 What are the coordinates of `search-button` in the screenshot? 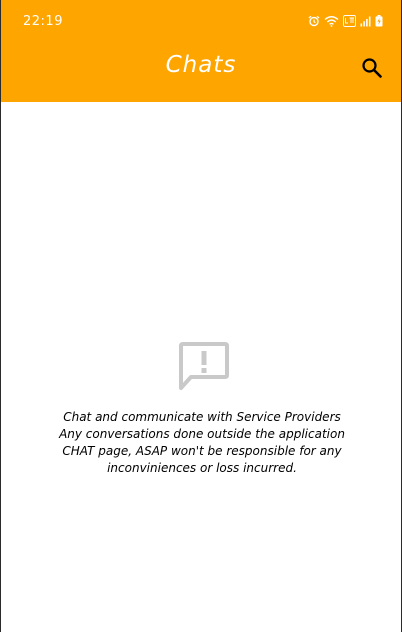 It's located at (372, 68).